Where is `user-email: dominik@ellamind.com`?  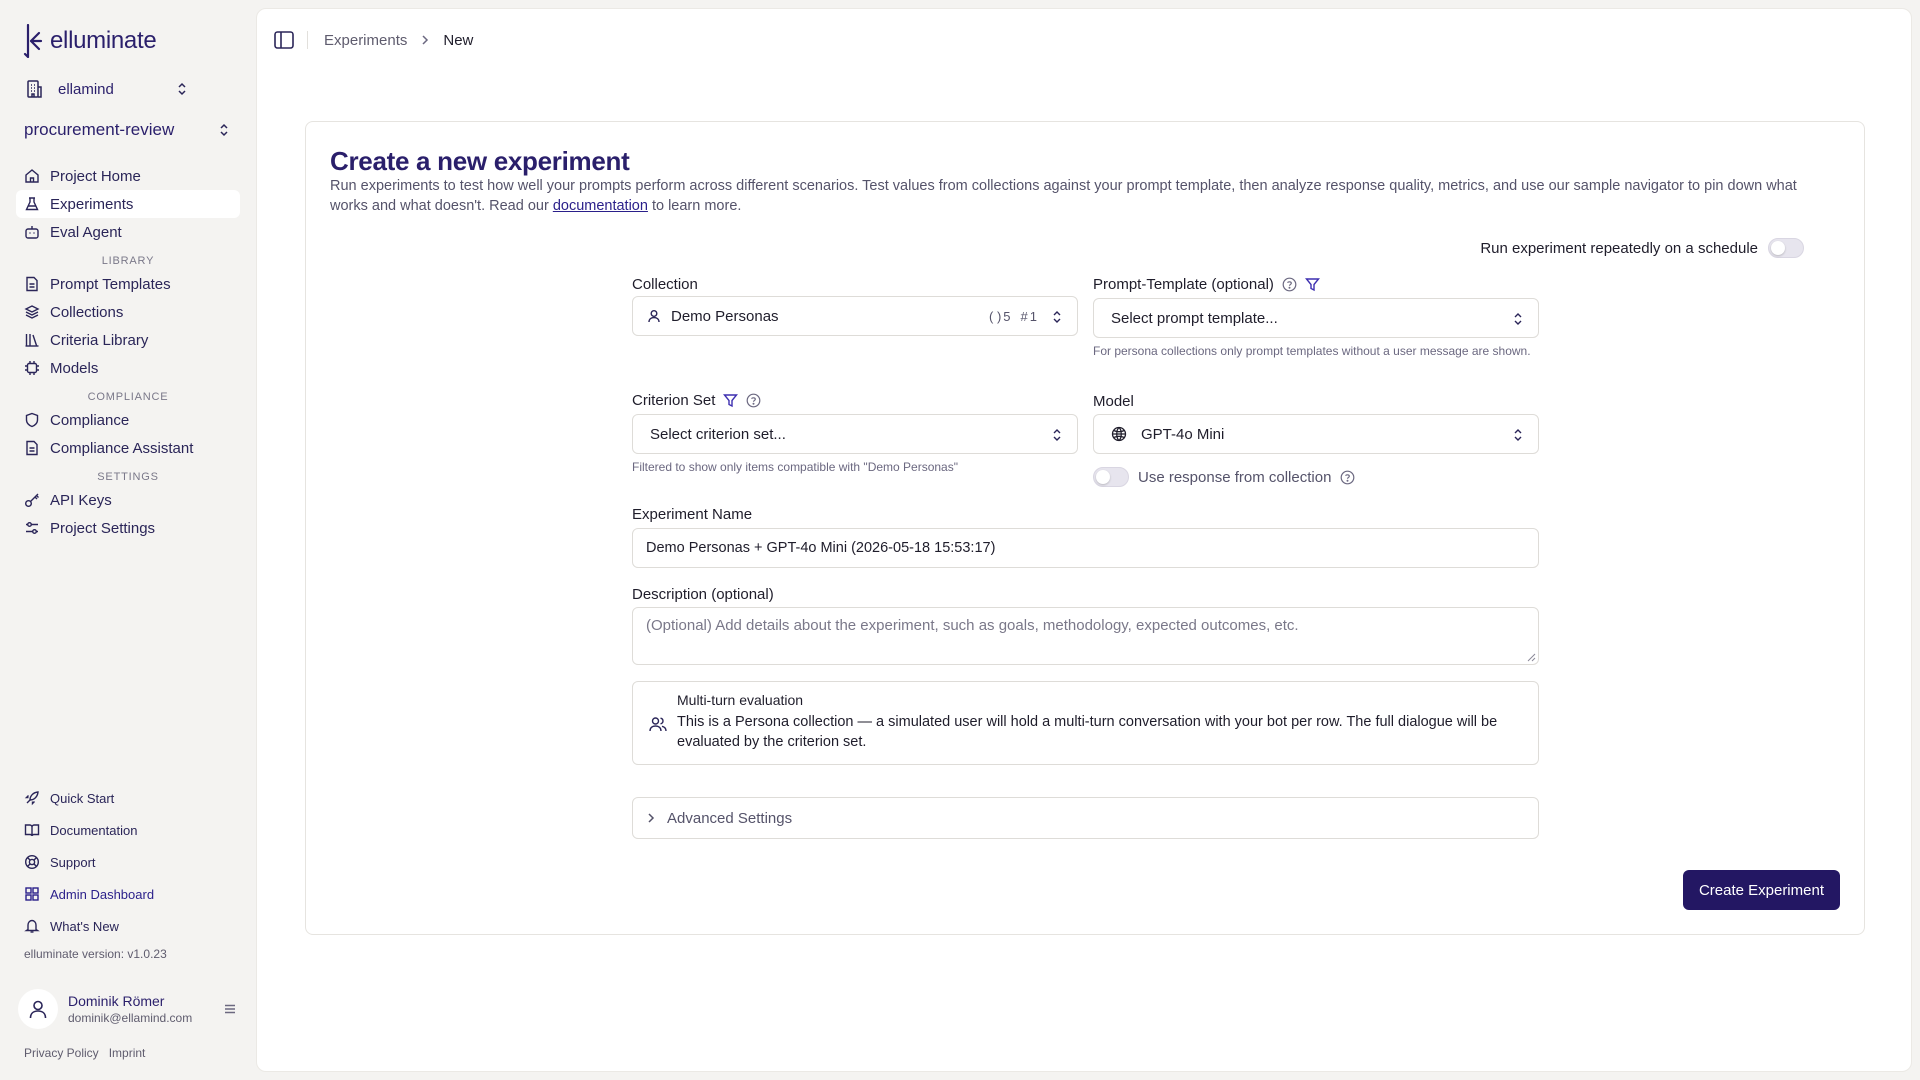 user-email: dominik@ellamind.com is located at coordinates (130, 1018).